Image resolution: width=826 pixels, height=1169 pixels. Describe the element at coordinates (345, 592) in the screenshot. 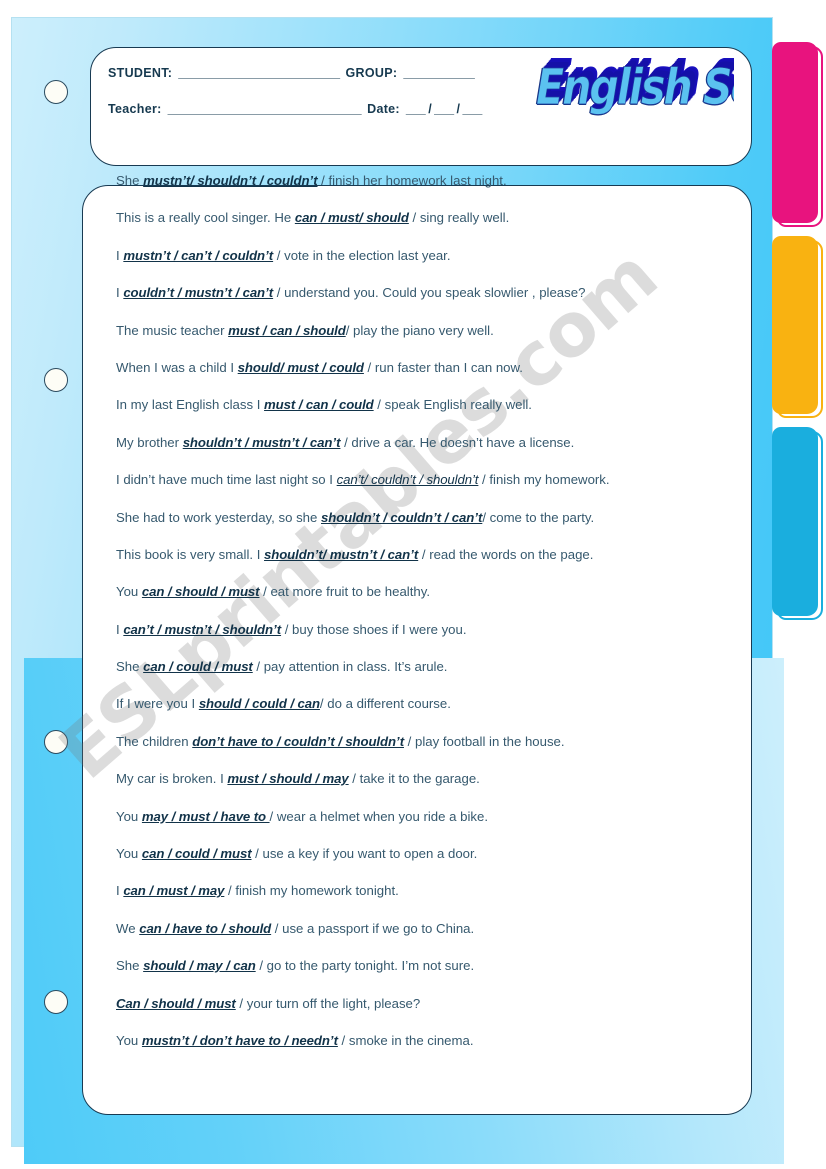

I see `exercise-prompt-end: / eat more fruit to be healthy.` at that location.